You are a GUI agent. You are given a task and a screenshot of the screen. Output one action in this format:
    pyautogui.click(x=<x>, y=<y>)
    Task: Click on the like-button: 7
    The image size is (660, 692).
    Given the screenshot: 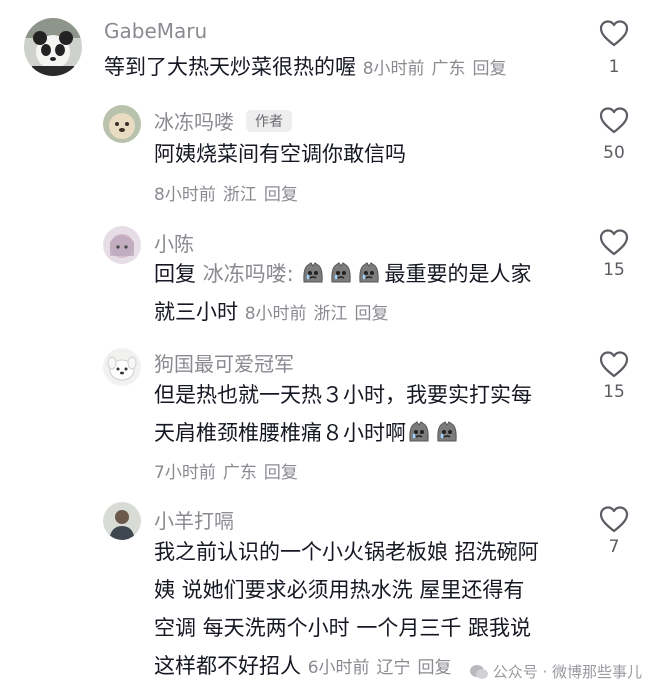 What is the action you would take?
    pyautogui.click(x=614, y=531)
    